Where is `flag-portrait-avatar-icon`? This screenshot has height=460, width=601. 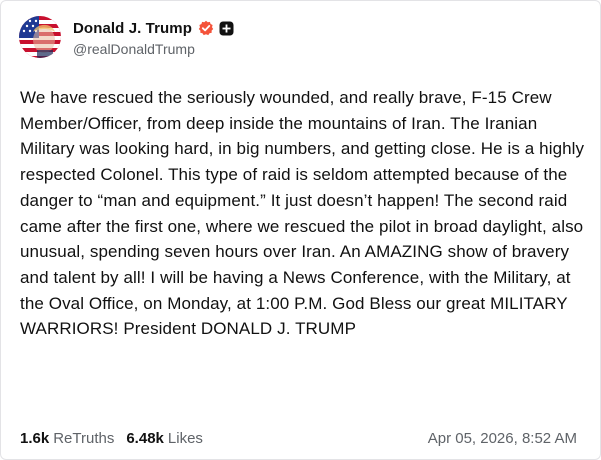
flag-portrait-avatar-icon is located at coordinates (40, 37).